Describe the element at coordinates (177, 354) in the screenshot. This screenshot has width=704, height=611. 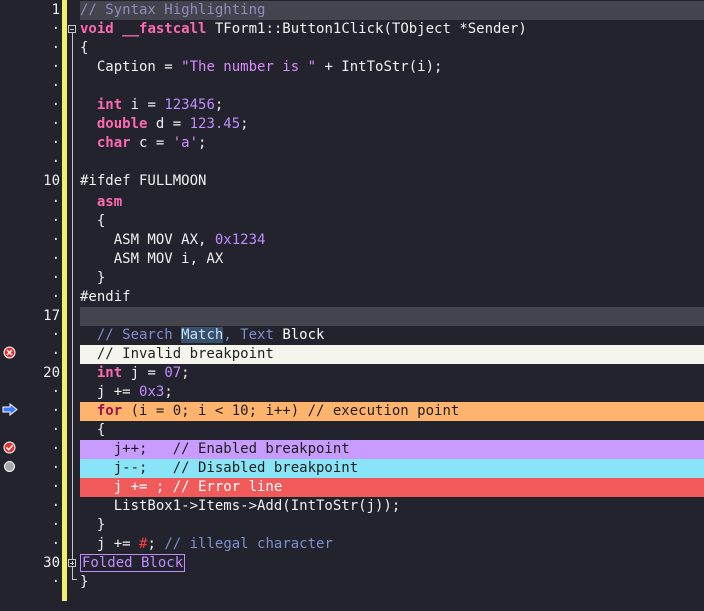
I see `comment: // Invalid breakpoint` at that location.